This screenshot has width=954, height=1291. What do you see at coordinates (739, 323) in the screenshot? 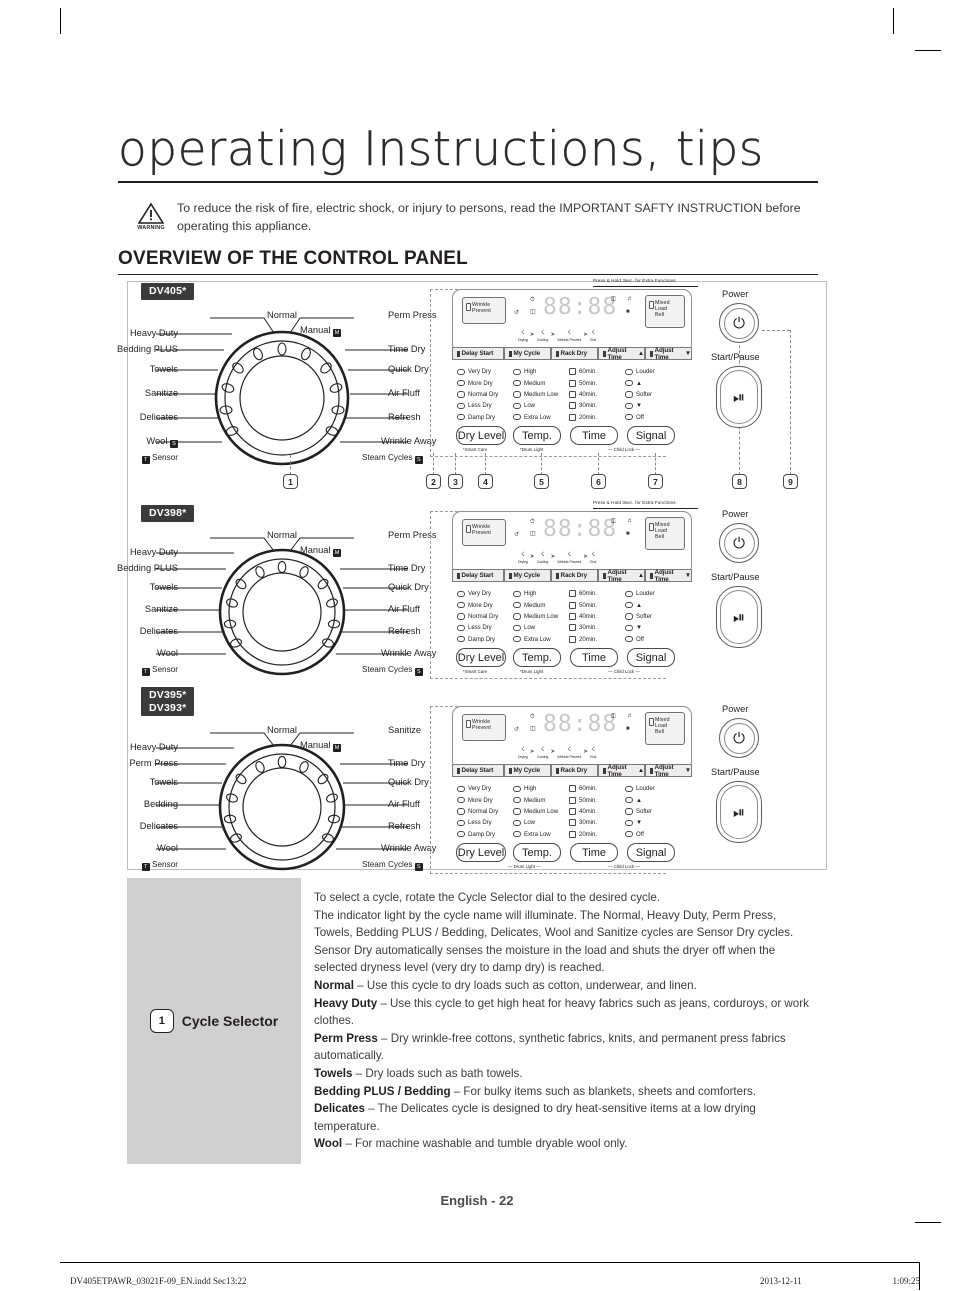
I see `power-button-1: ⏻` at bounding box center [739, 323].